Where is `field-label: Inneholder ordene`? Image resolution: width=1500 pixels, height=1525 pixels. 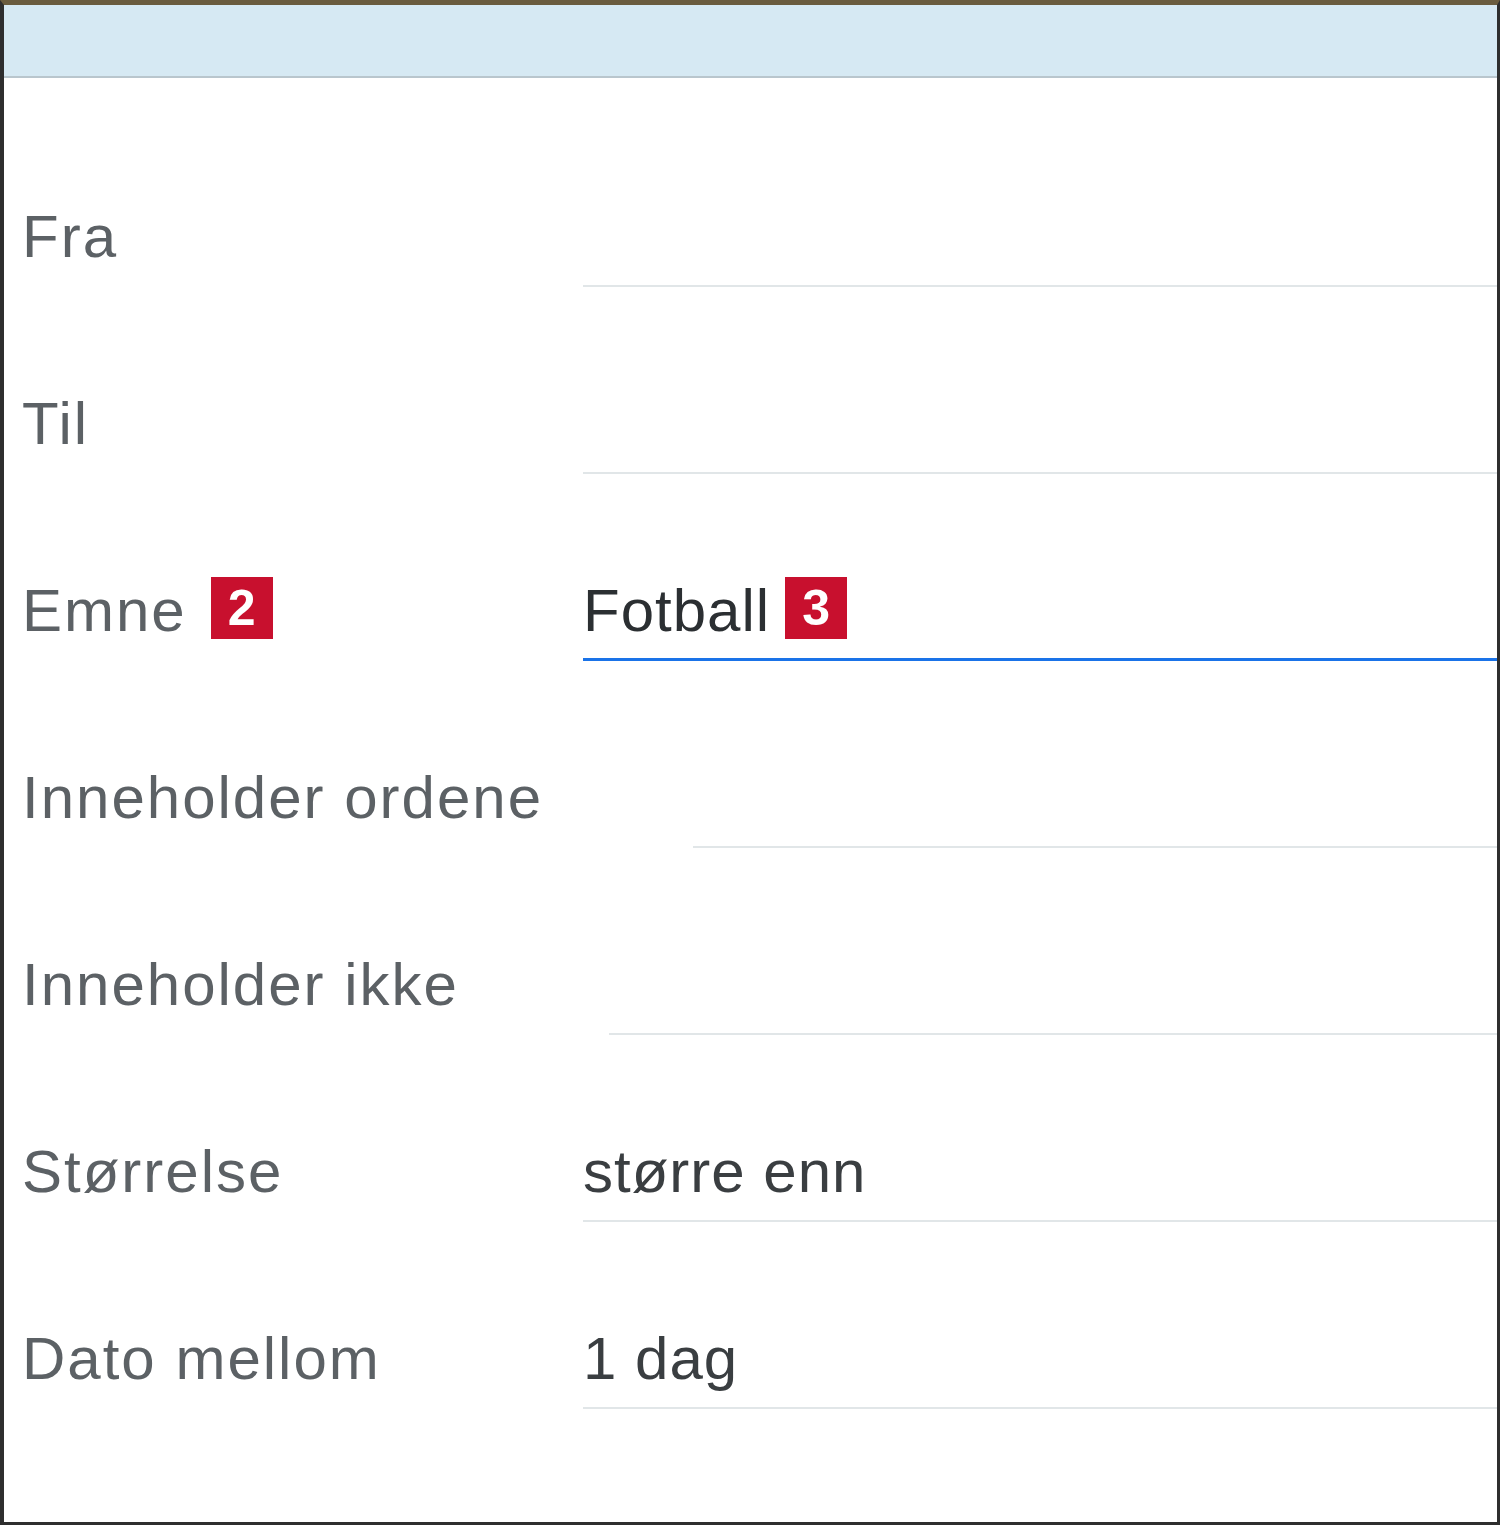
field-label: Inneholder ordene is located at coordinates (283, 798).